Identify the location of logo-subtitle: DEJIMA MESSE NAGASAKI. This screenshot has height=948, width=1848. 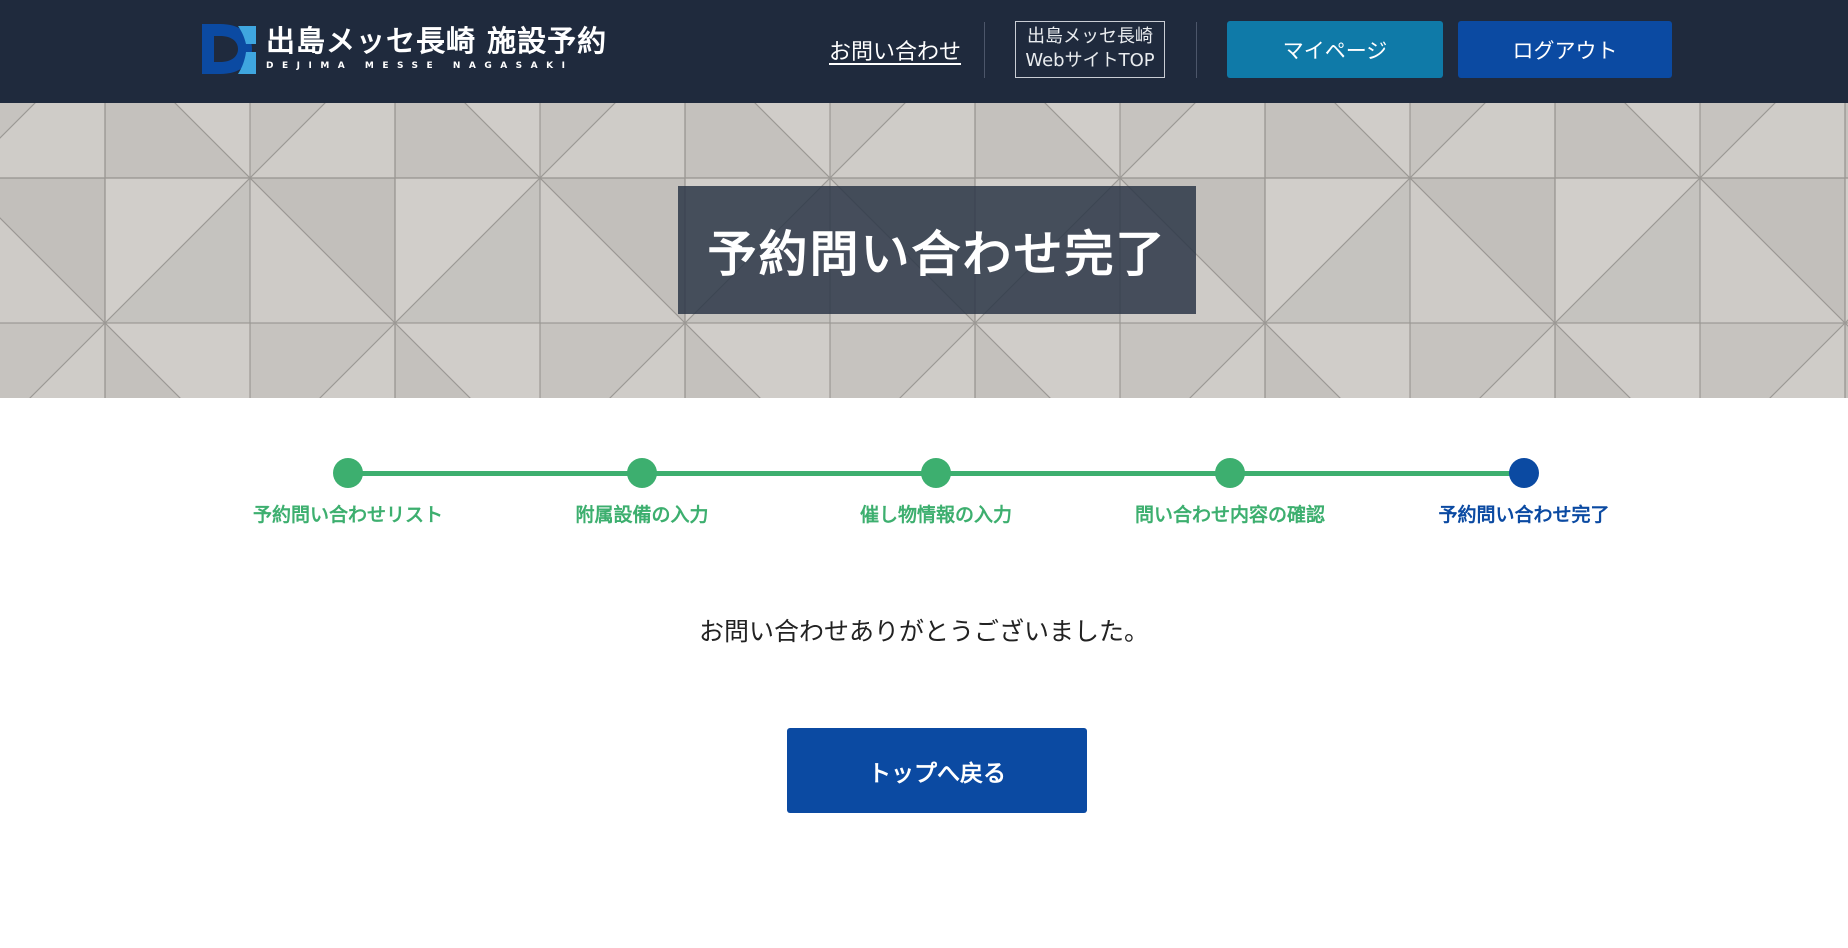
(420, 66).